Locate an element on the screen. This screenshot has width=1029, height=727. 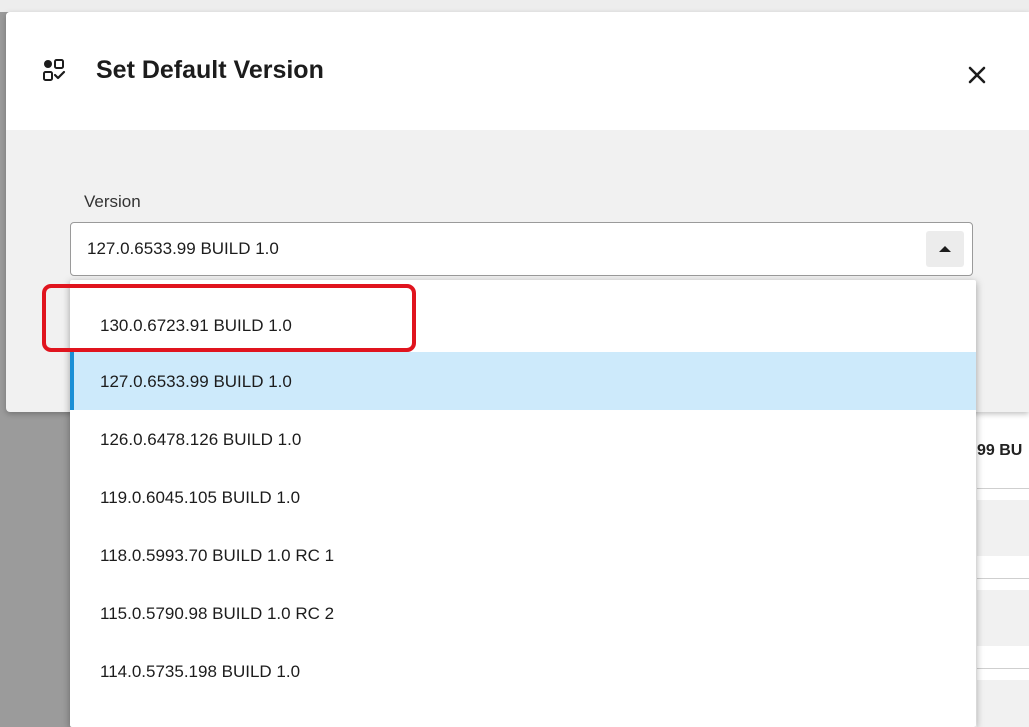
close-button is located at coordinates (978, 74).